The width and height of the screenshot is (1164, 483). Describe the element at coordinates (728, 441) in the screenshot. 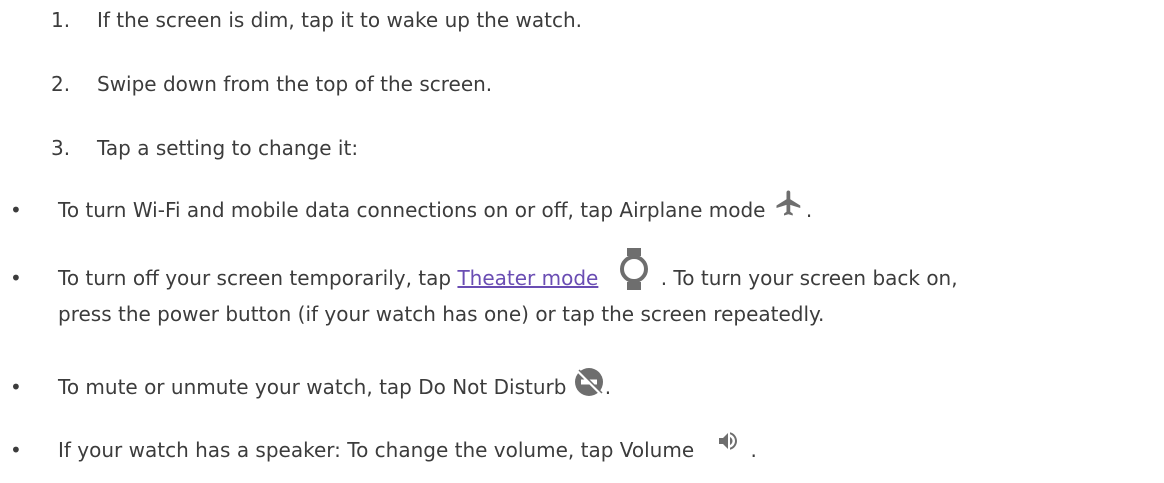

I see `volume-icon` at that location.